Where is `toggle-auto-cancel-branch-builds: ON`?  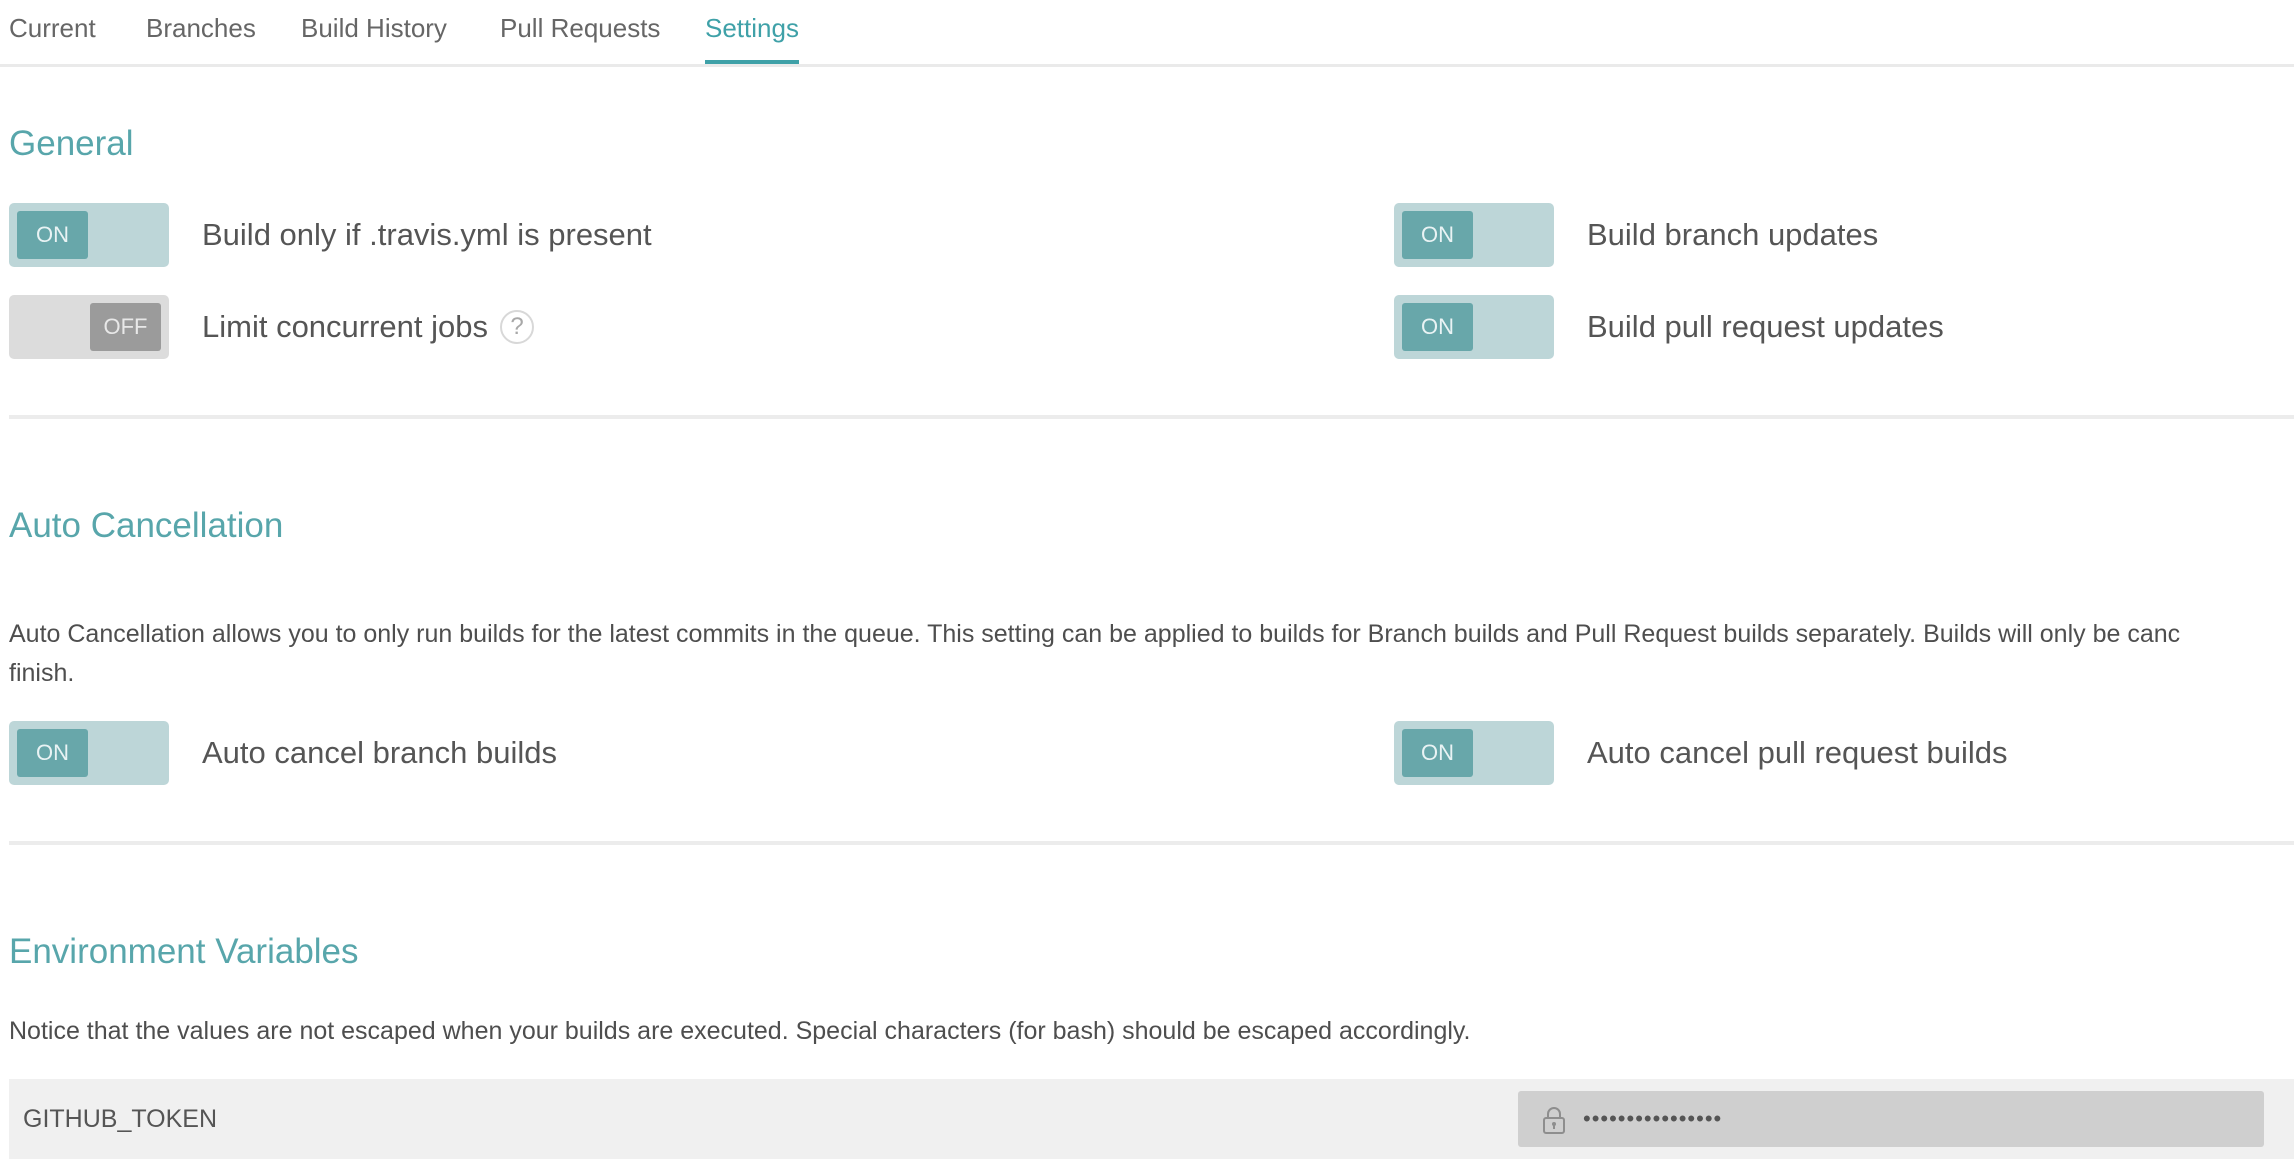 toggle-auto-cancel-branch-builds: ON is located at coordinates (89, 753).